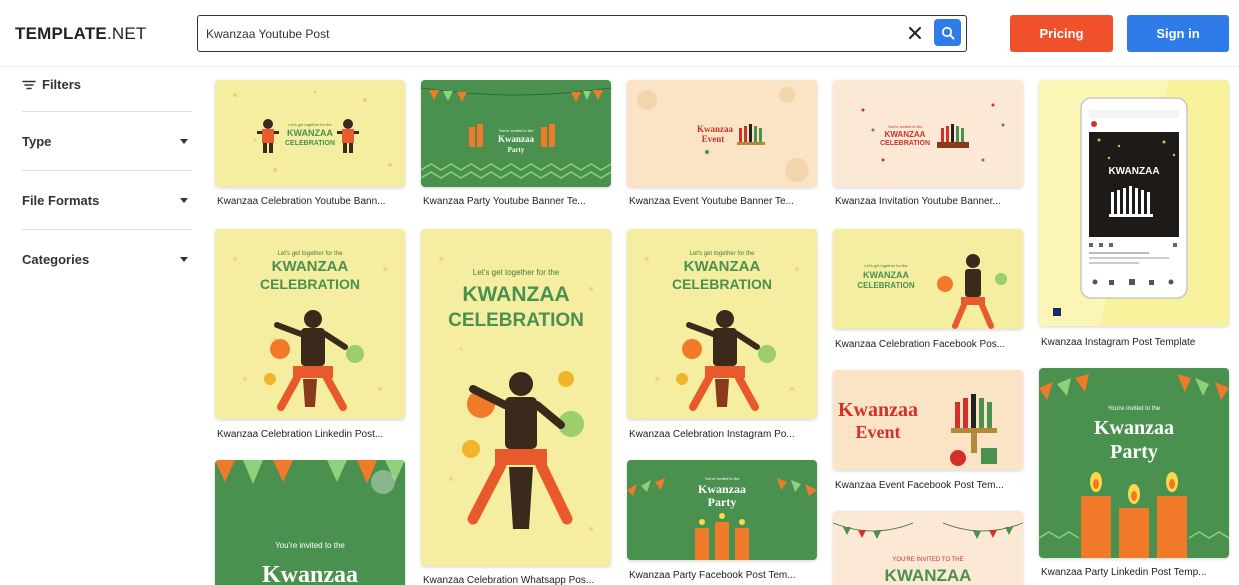 The image size is (1239, 585). What do you see at coordinates (1118, 342) in the screenshot?
I see `template-title: Kwanzaa Instagram Post Template` at bounding box center [1118, 342].